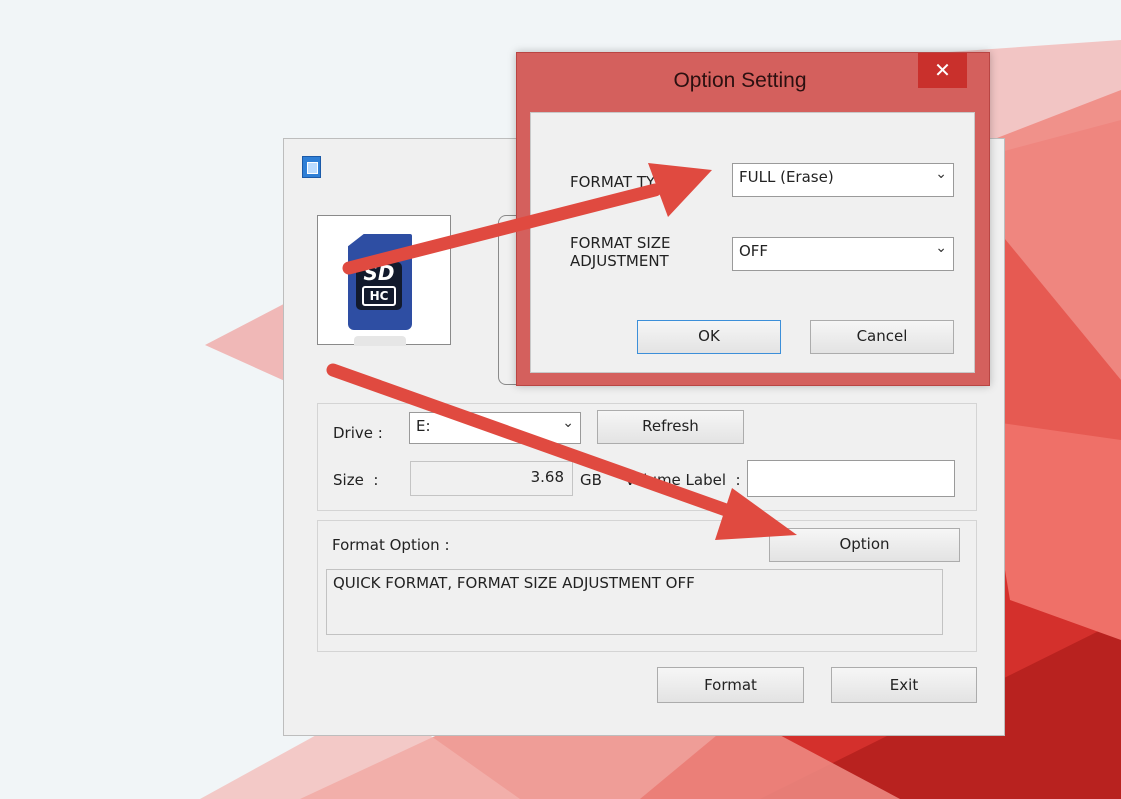 The image size is (1121, 799). Describe the element at coordinates (380, 341) in the screenshot. I see `sd-card-stub` at that location.